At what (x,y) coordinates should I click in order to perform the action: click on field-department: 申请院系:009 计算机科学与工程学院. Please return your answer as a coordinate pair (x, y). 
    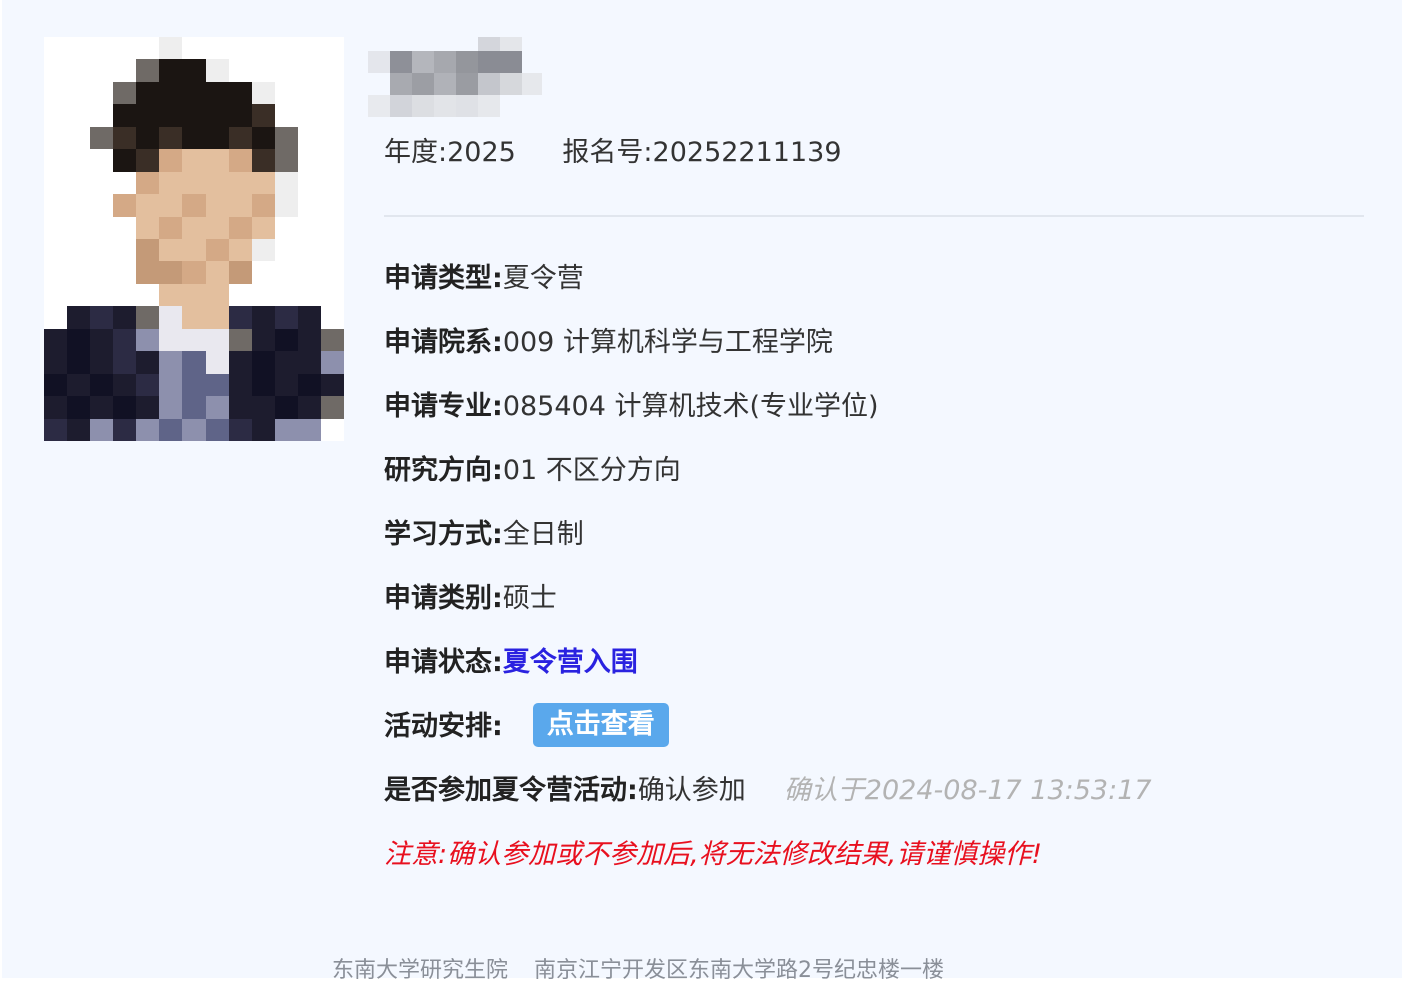
    Looking at the image, I should click on (768, 346).